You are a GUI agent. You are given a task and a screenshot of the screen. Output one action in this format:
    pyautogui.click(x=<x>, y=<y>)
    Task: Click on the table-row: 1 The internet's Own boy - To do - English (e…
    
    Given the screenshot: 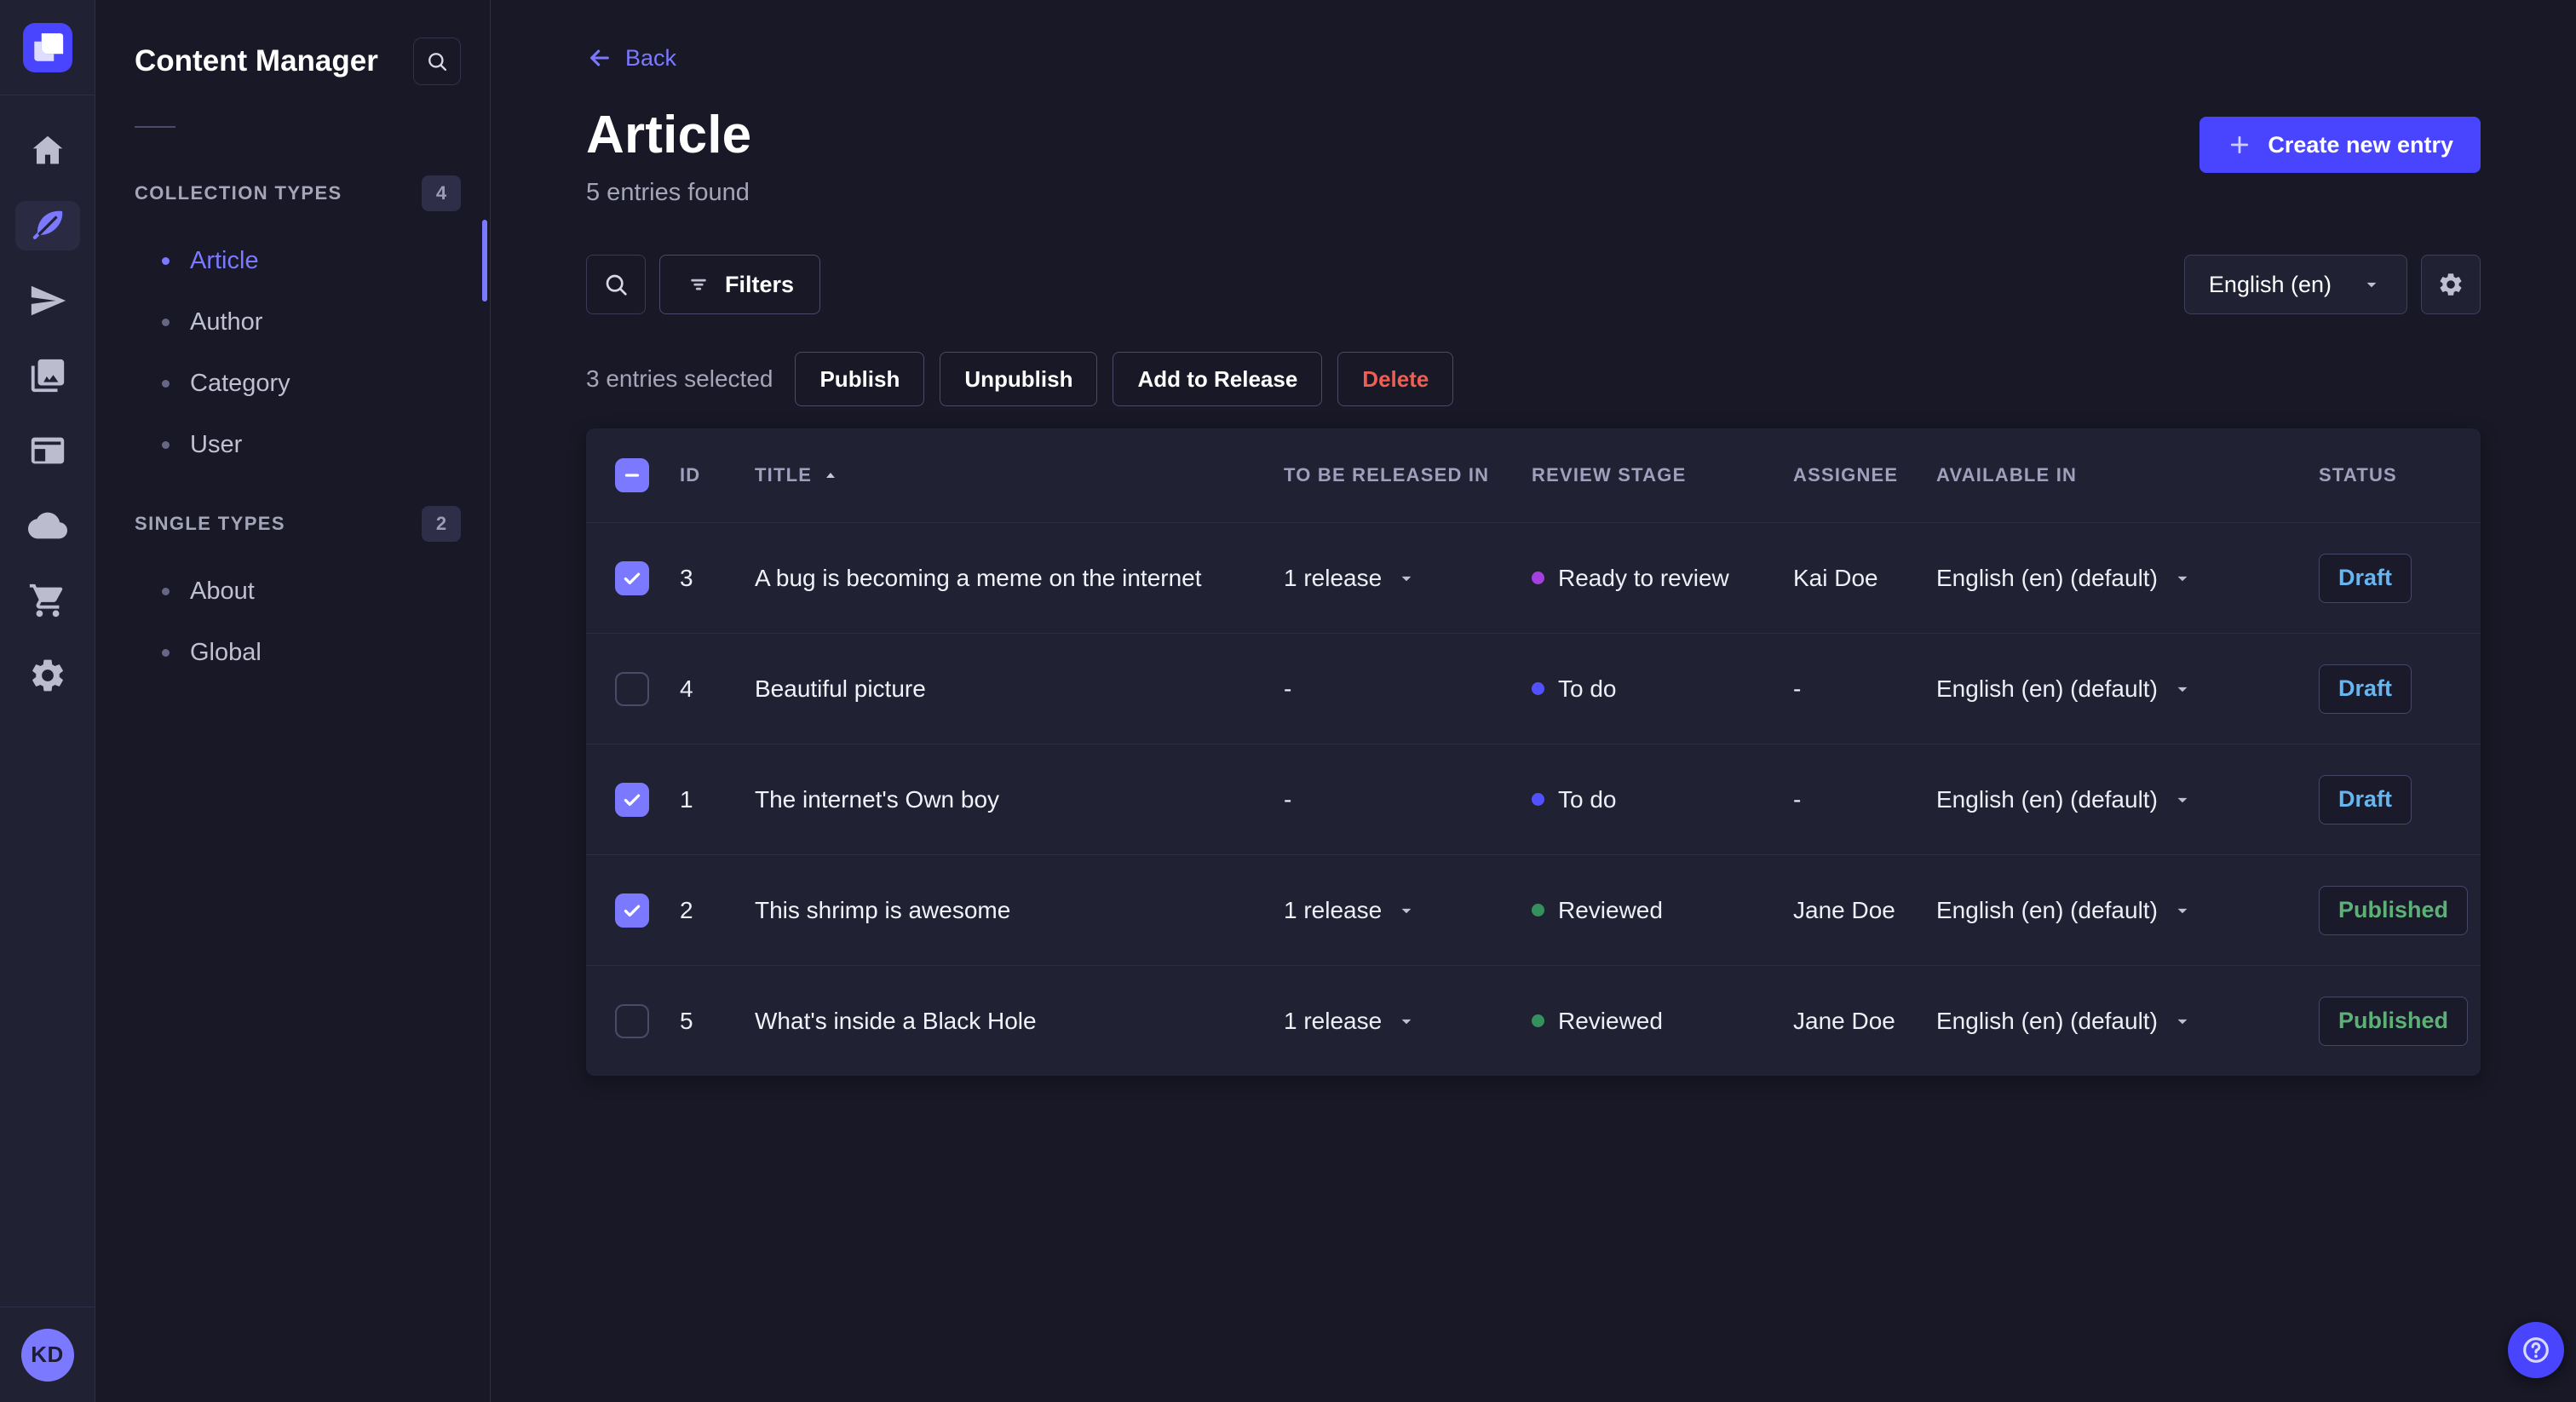 What is the action you would take?
    pyautogui.click(x=1534, y=799)
    